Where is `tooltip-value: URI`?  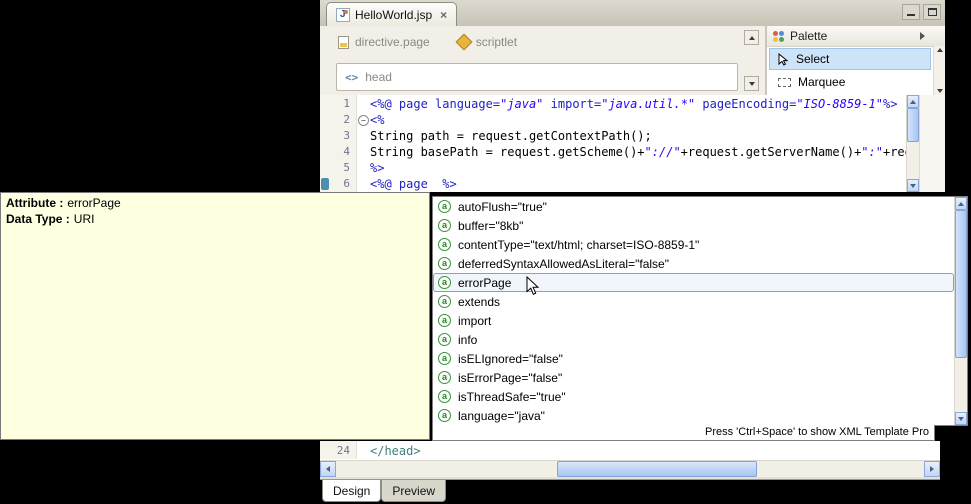 tooltip-value: URI is located at coordinates (84, 219).